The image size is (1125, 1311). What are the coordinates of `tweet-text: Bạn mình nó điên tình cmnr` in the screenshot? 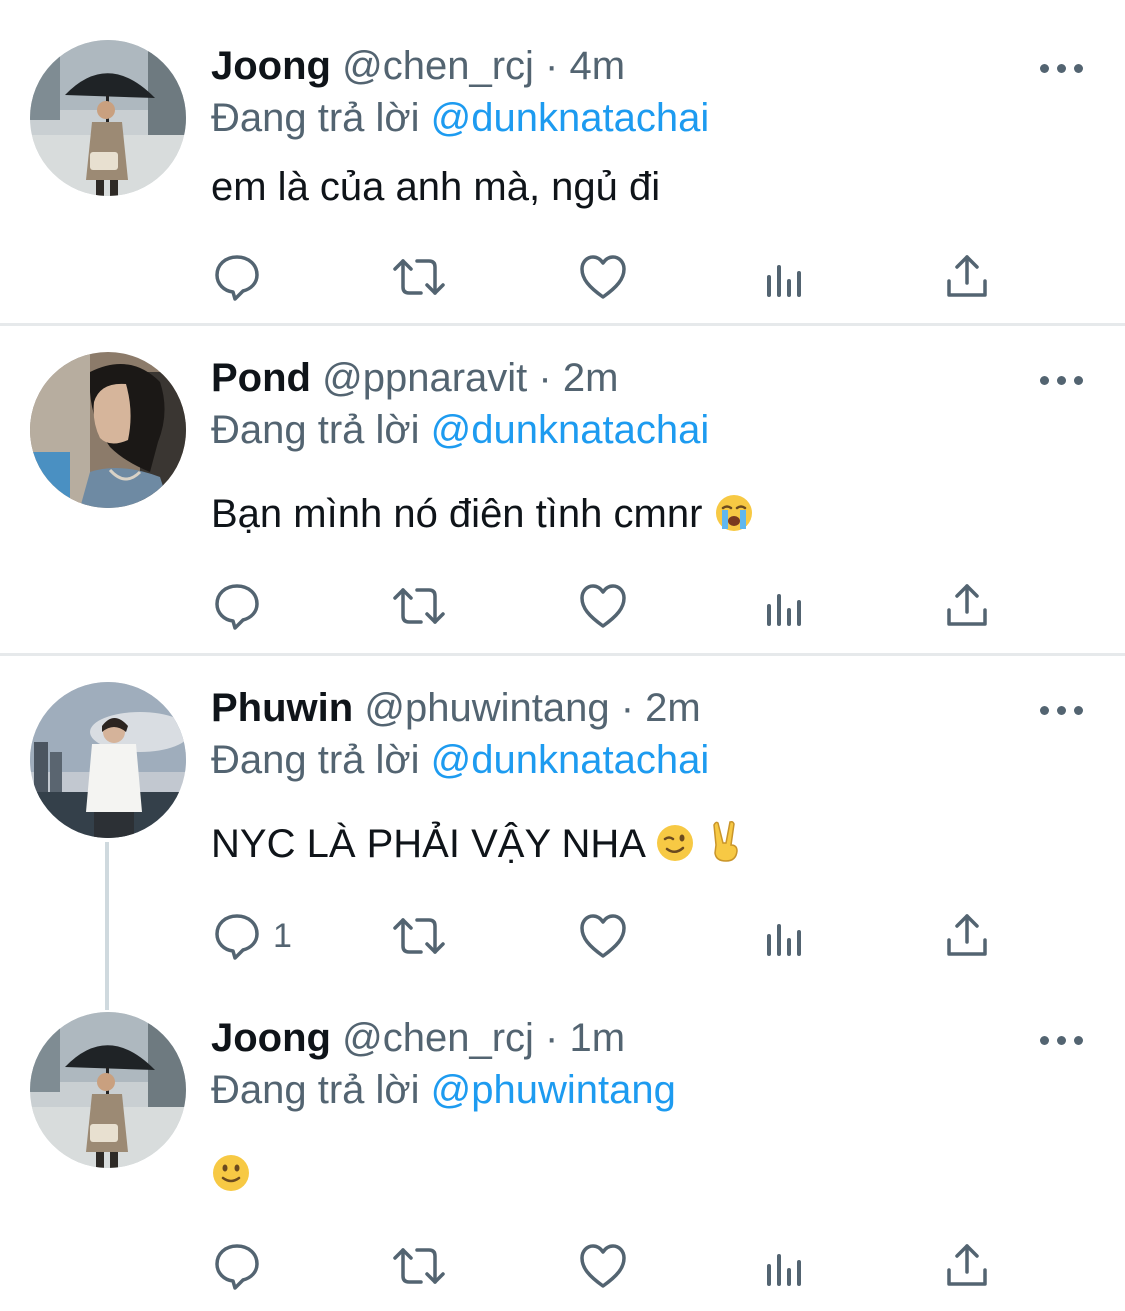 It's located at (482, 514).